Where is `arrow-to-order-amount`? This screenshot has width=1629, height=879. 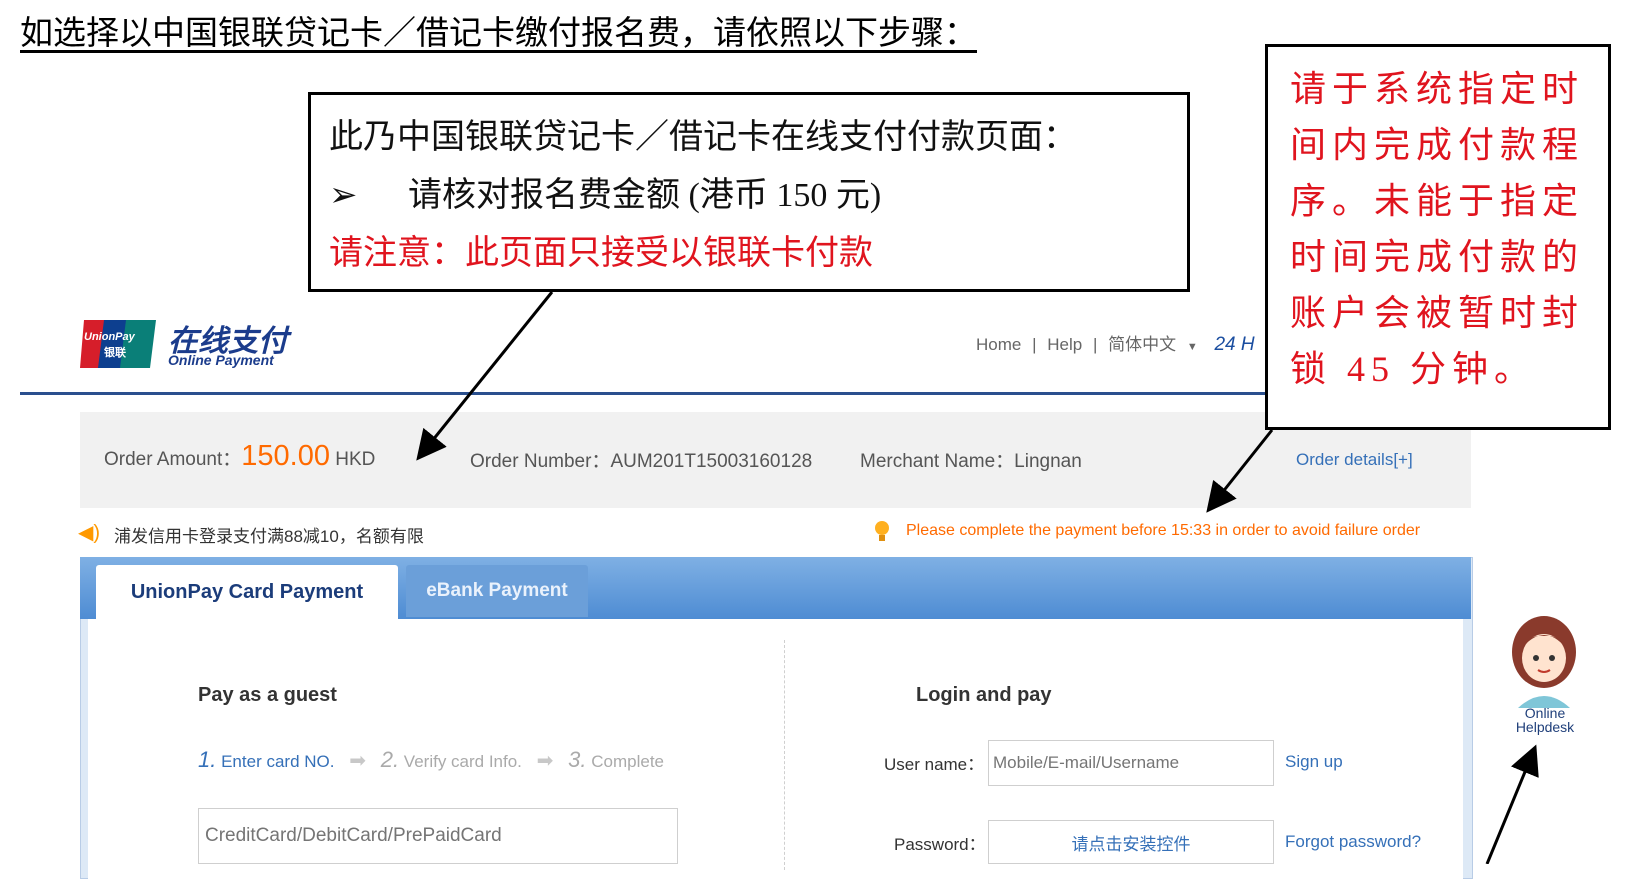
arrow-to-order-amount is located at coordinates (485, 376).